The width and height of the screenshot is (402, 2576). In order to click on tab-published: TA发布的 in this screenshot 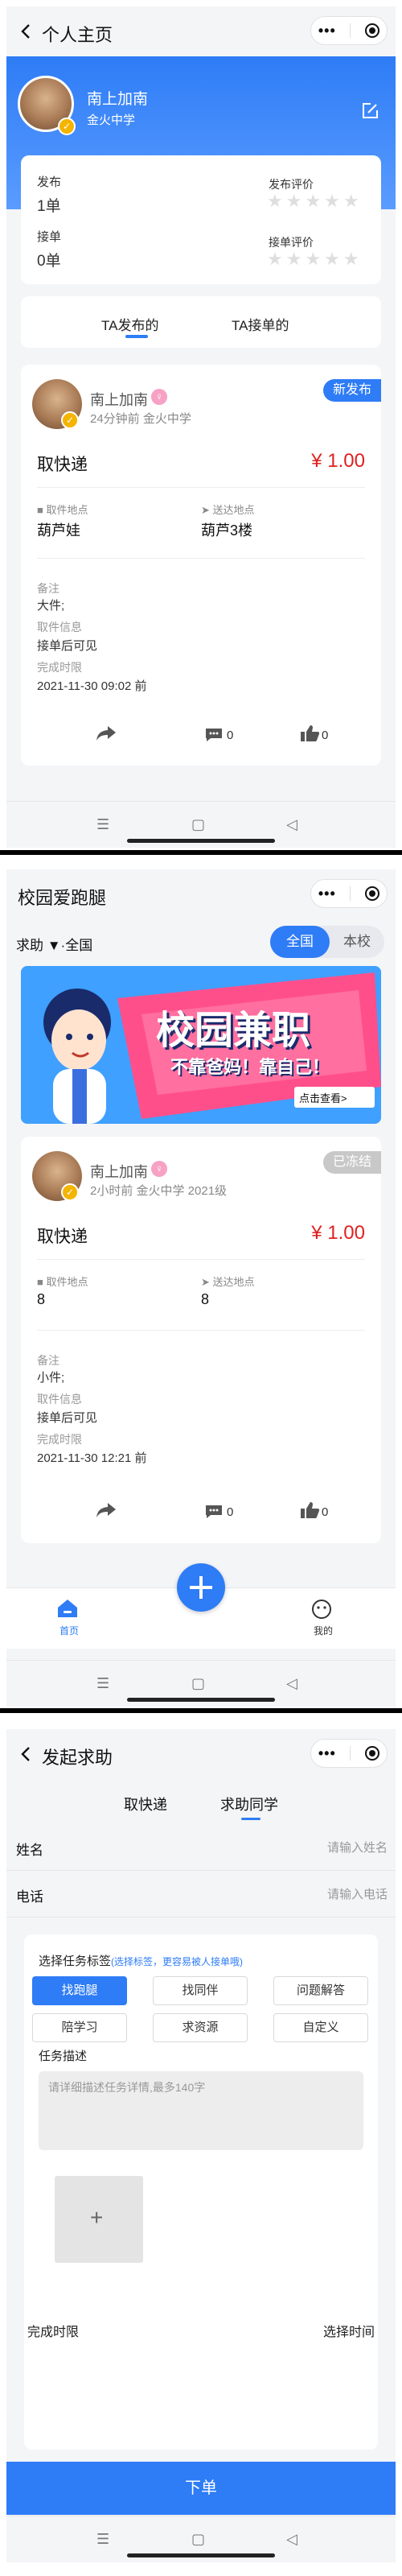, I will do `click(129, 324)`.